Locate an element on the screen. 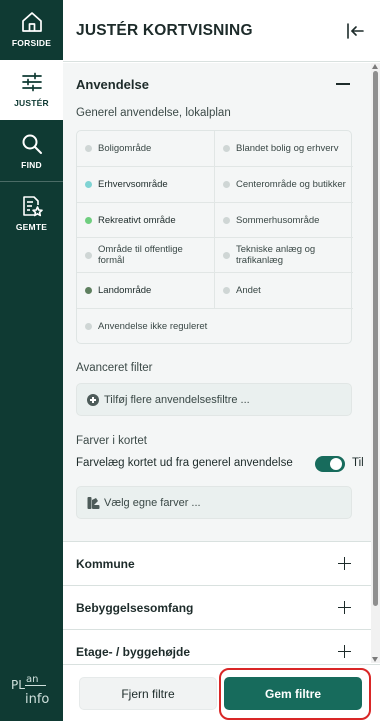 The height and width of the screenshot is (721, 380). category-label: Tekniske anlæg og trafikanlæg is located at coordinates (276, 255).